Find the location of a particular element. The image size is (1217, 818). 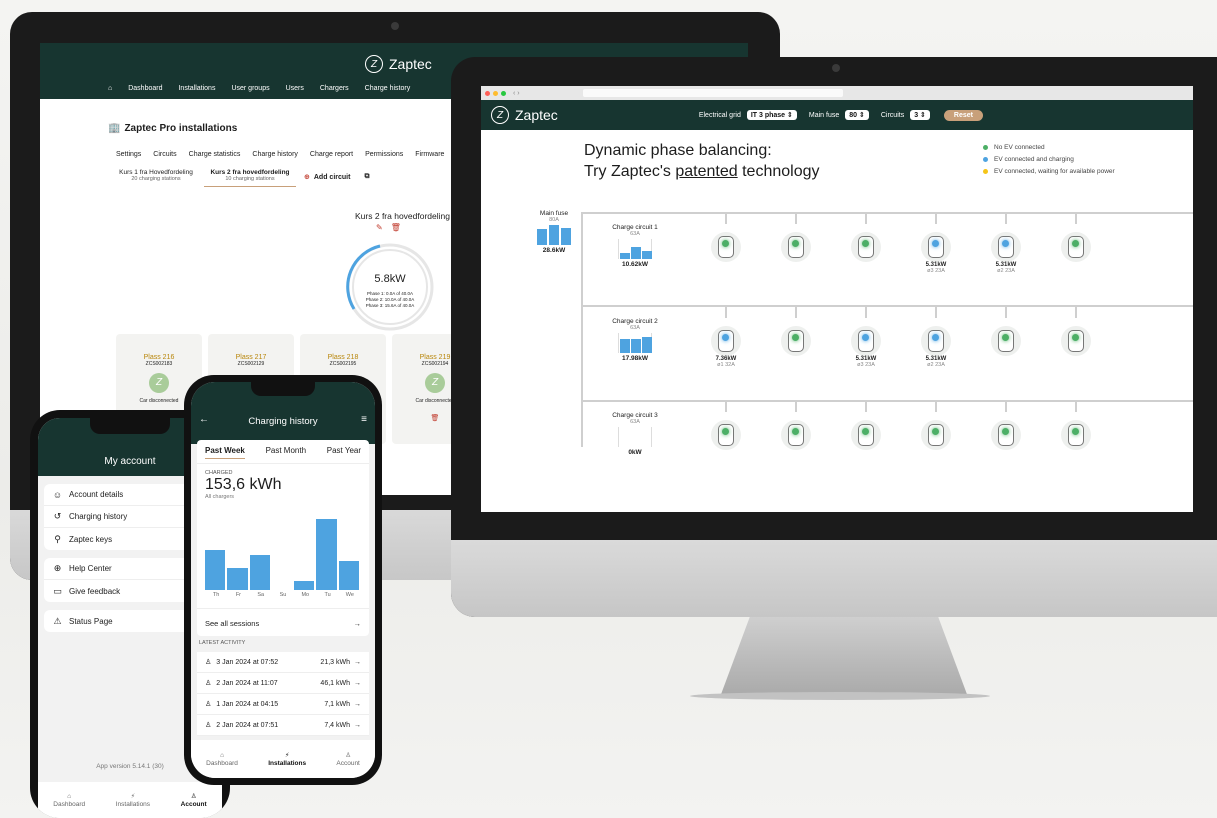

grid-select: IT 3 phase ⇕ is located at coordinates (771, 115).